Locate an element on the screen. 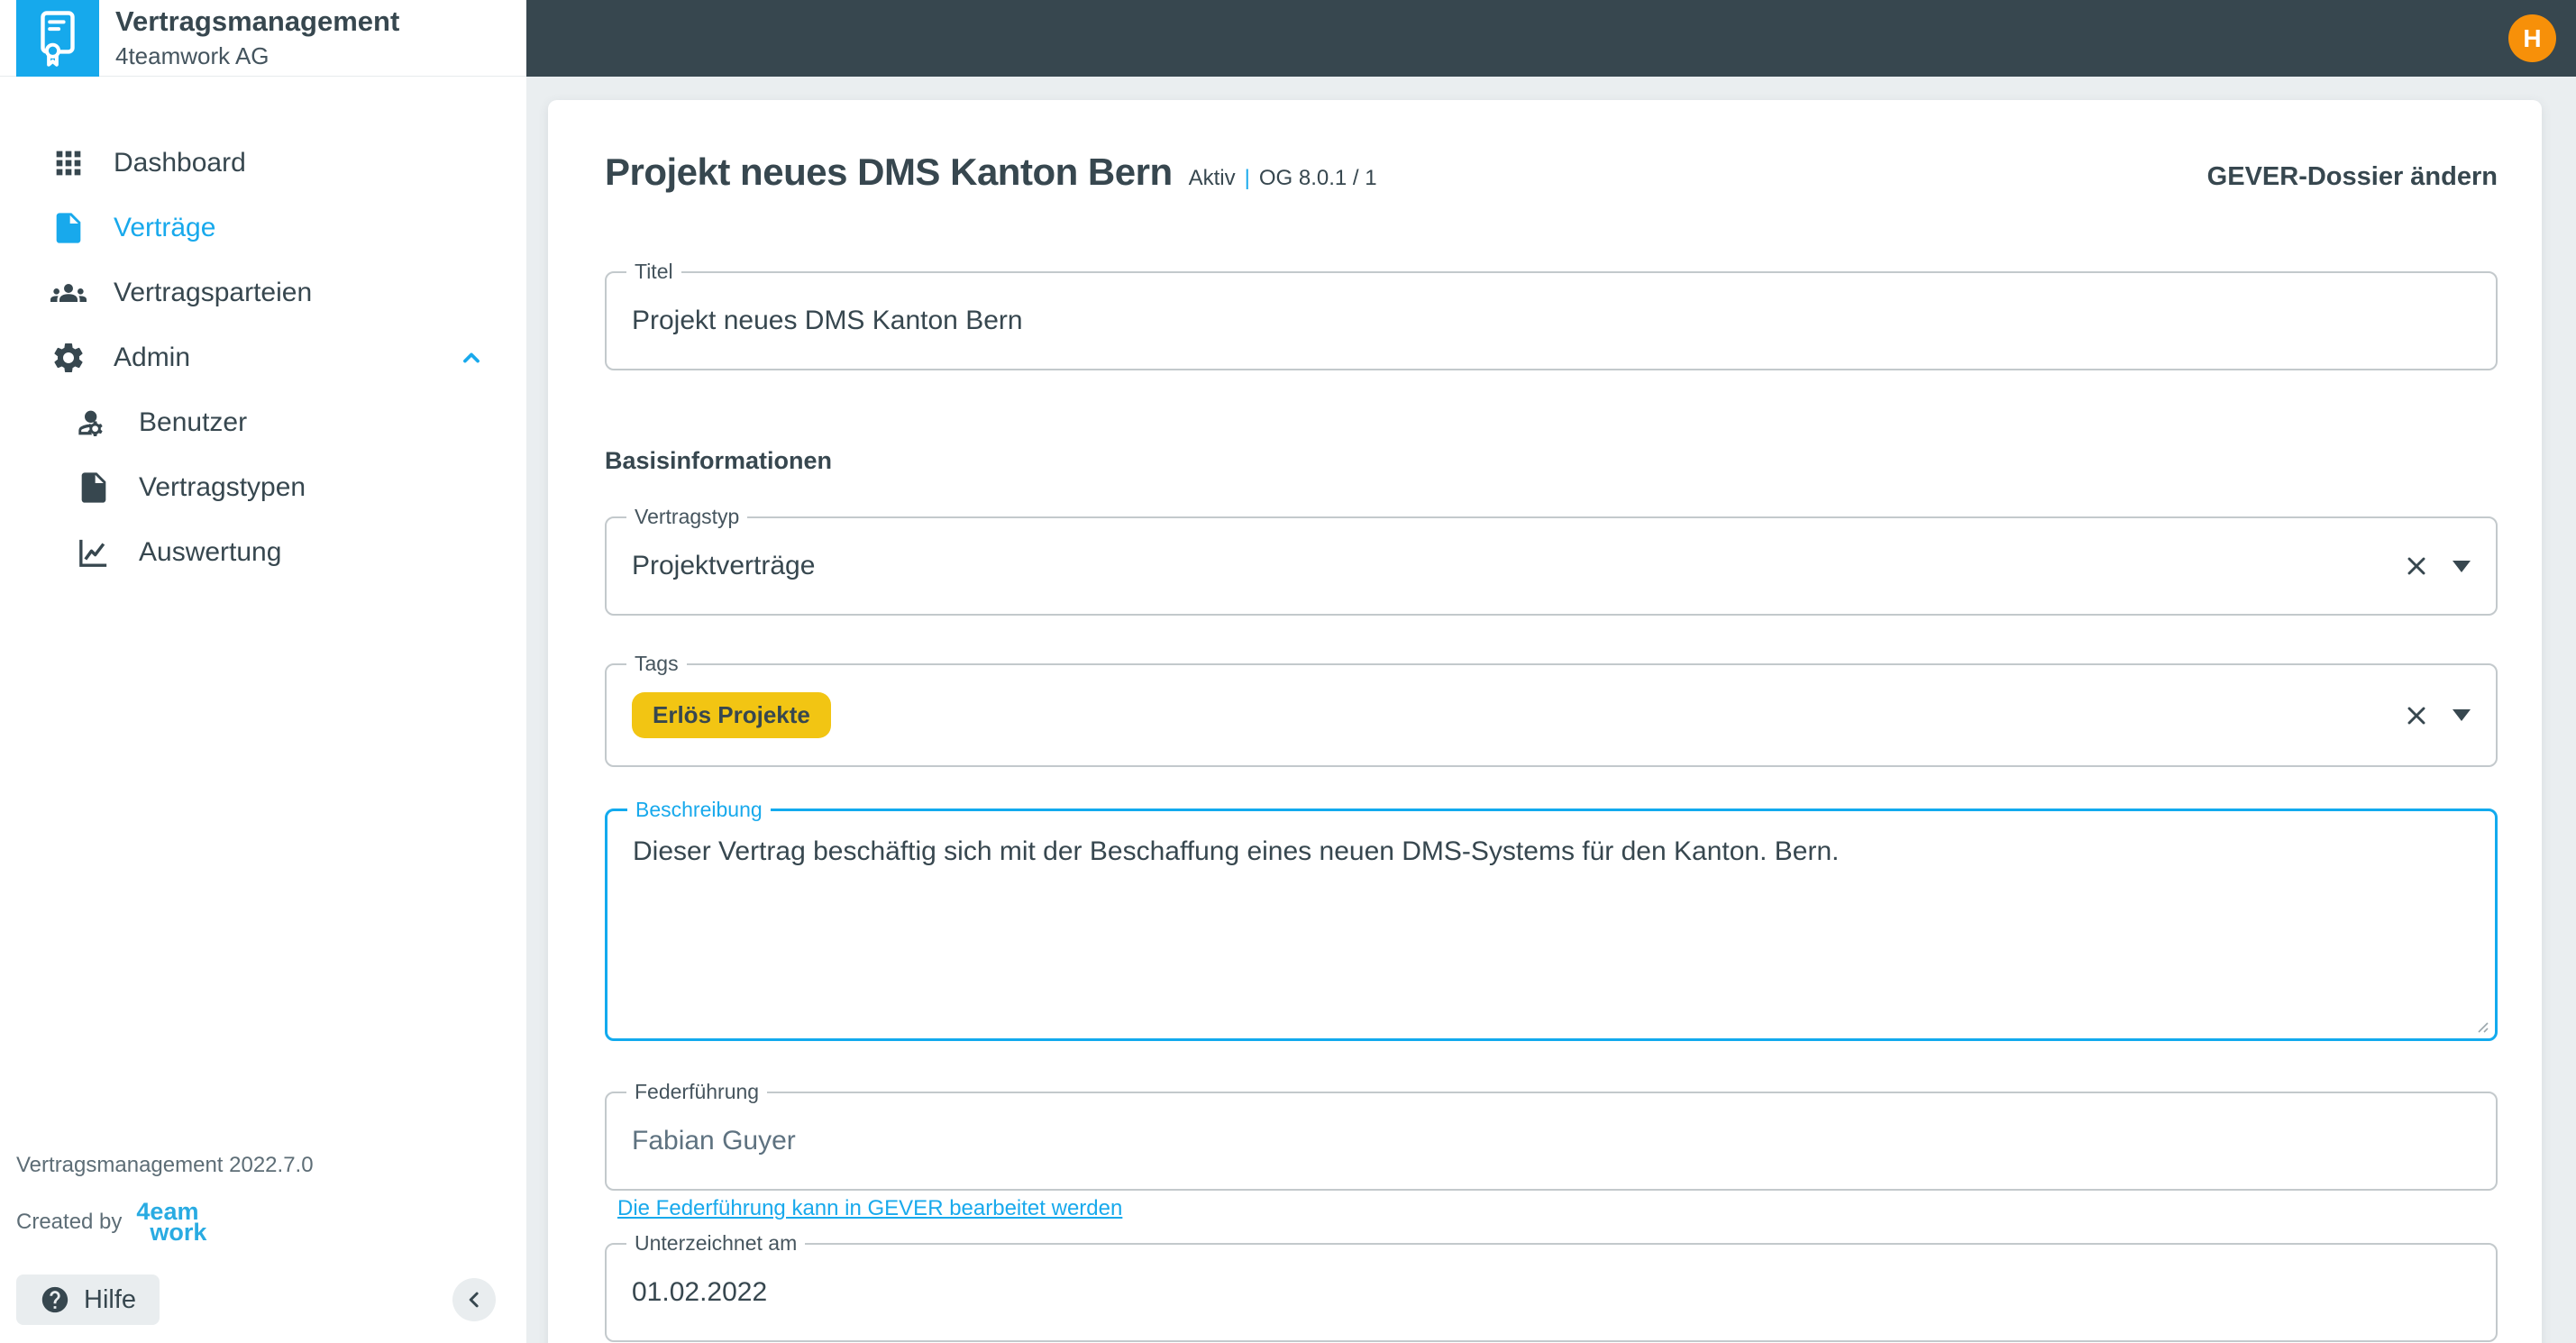 The height and width of the screenshot is (1343, 2576). app-version: Vertragsmanagement 2022.7.0 is located at coordinates (165, 1164).